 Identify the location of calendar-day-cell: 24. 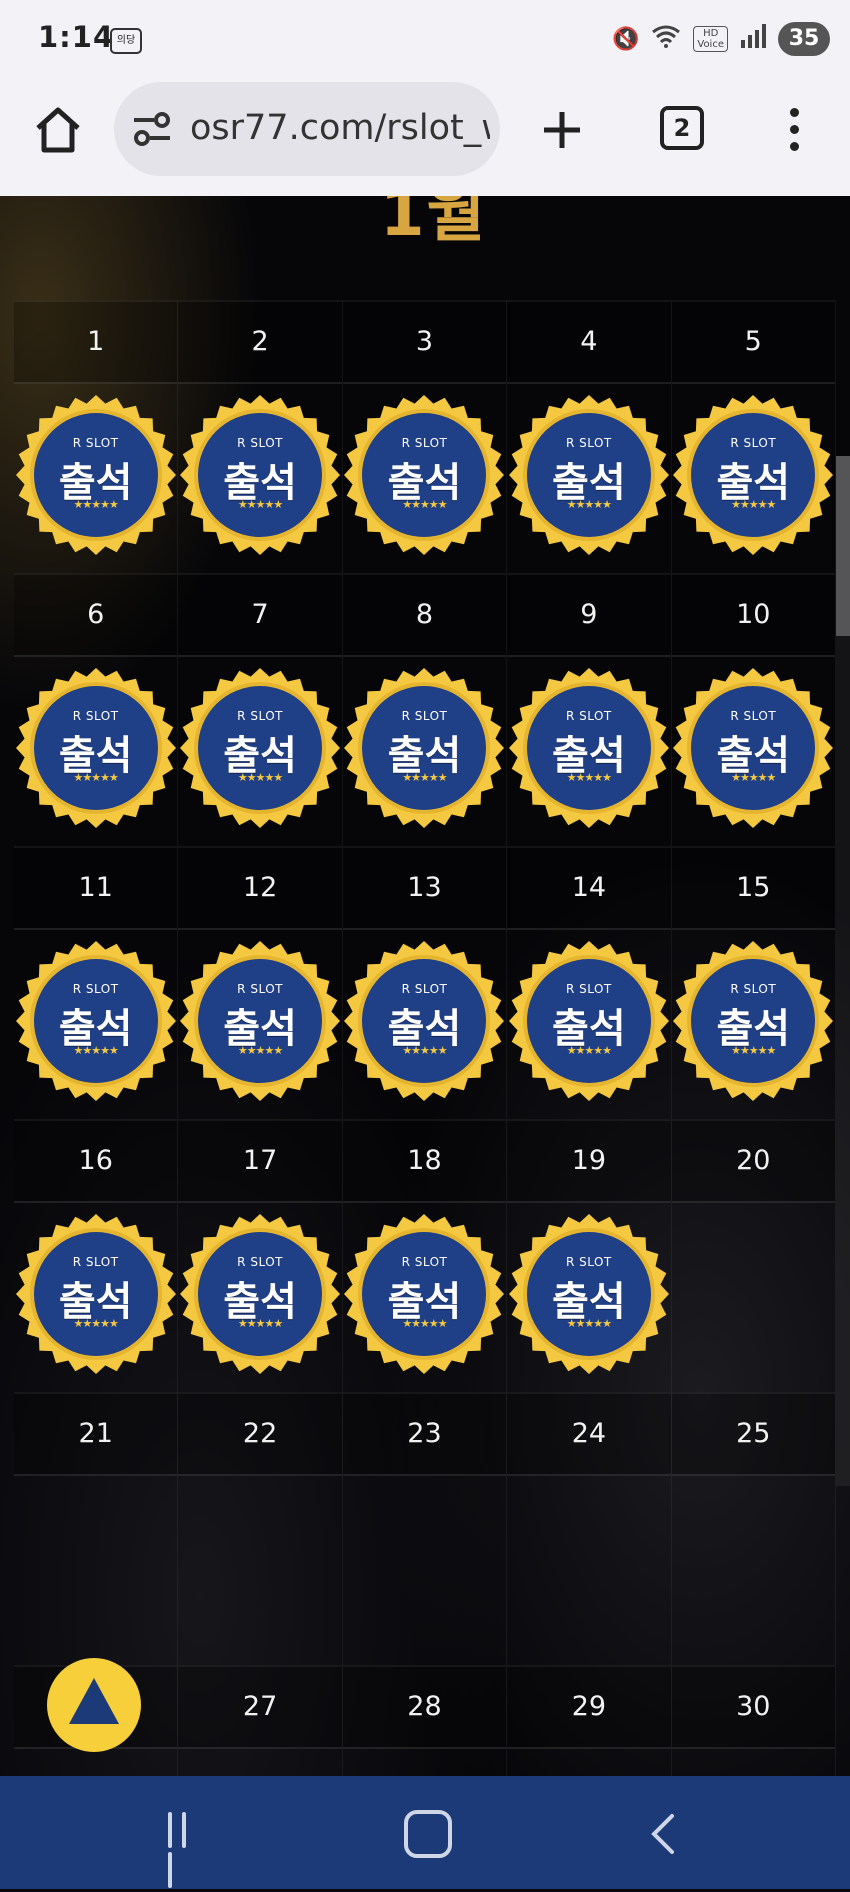
(589, 1528).